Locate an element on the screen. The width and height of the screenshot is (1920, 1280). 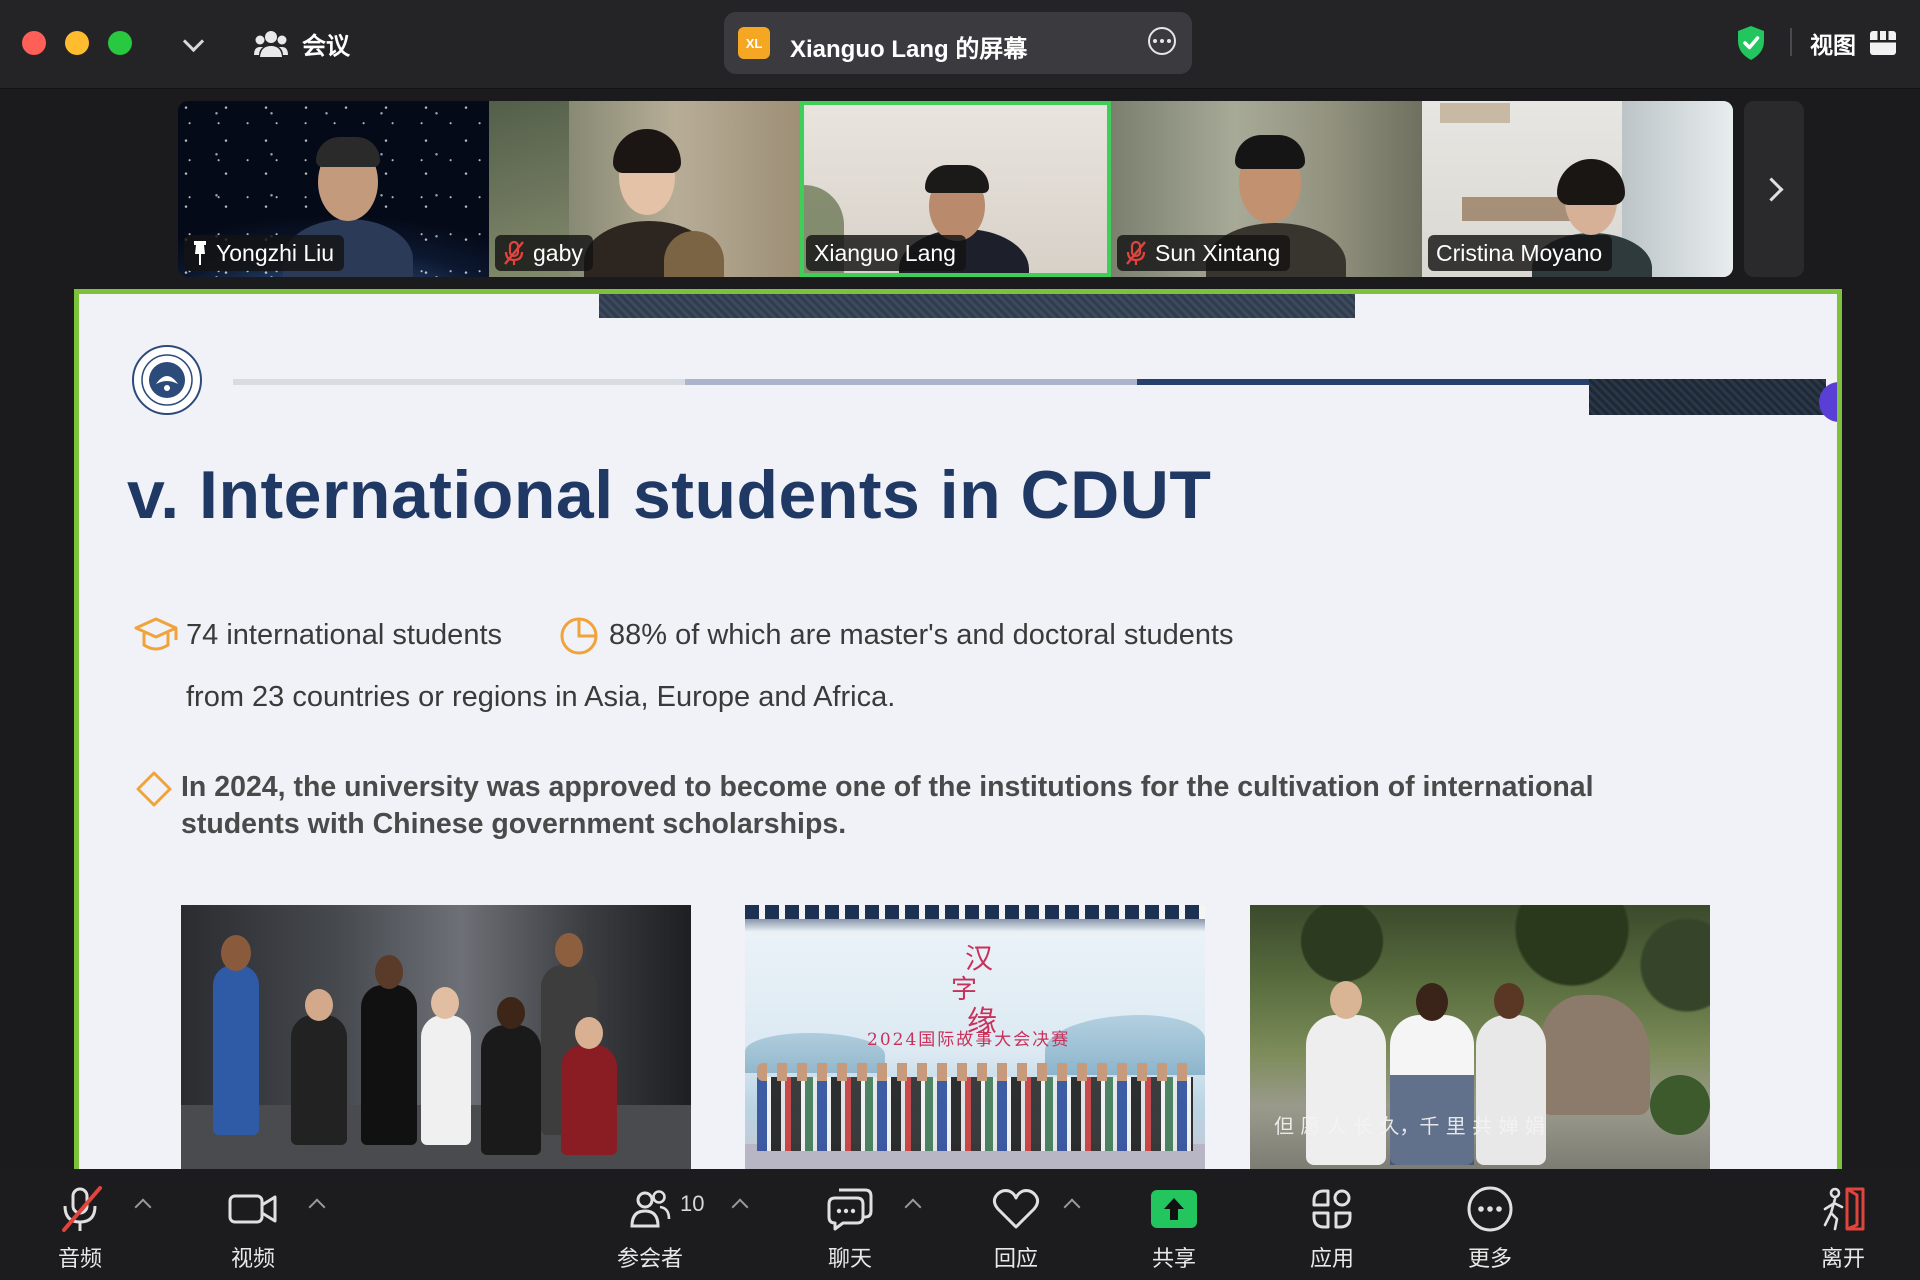
participants-icon is located at coordinates (650, 1209).